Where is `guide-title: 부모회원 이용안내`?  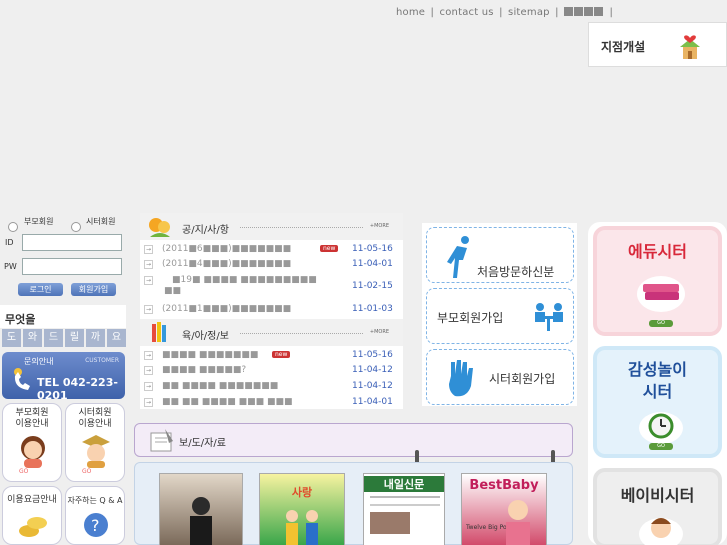 guide-title: 부모회원 이용안내 is located at coordinates (32, 418).